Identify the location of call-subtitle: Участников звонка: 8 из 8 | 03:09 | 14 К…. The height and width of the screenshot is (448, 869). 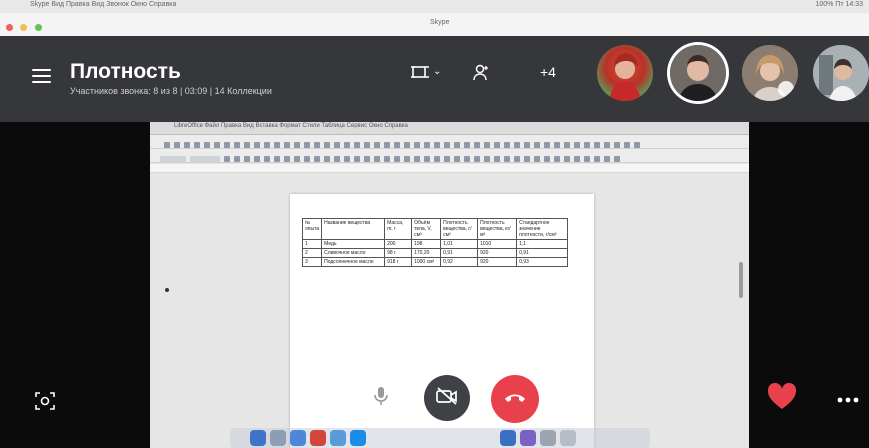
(171, 91).